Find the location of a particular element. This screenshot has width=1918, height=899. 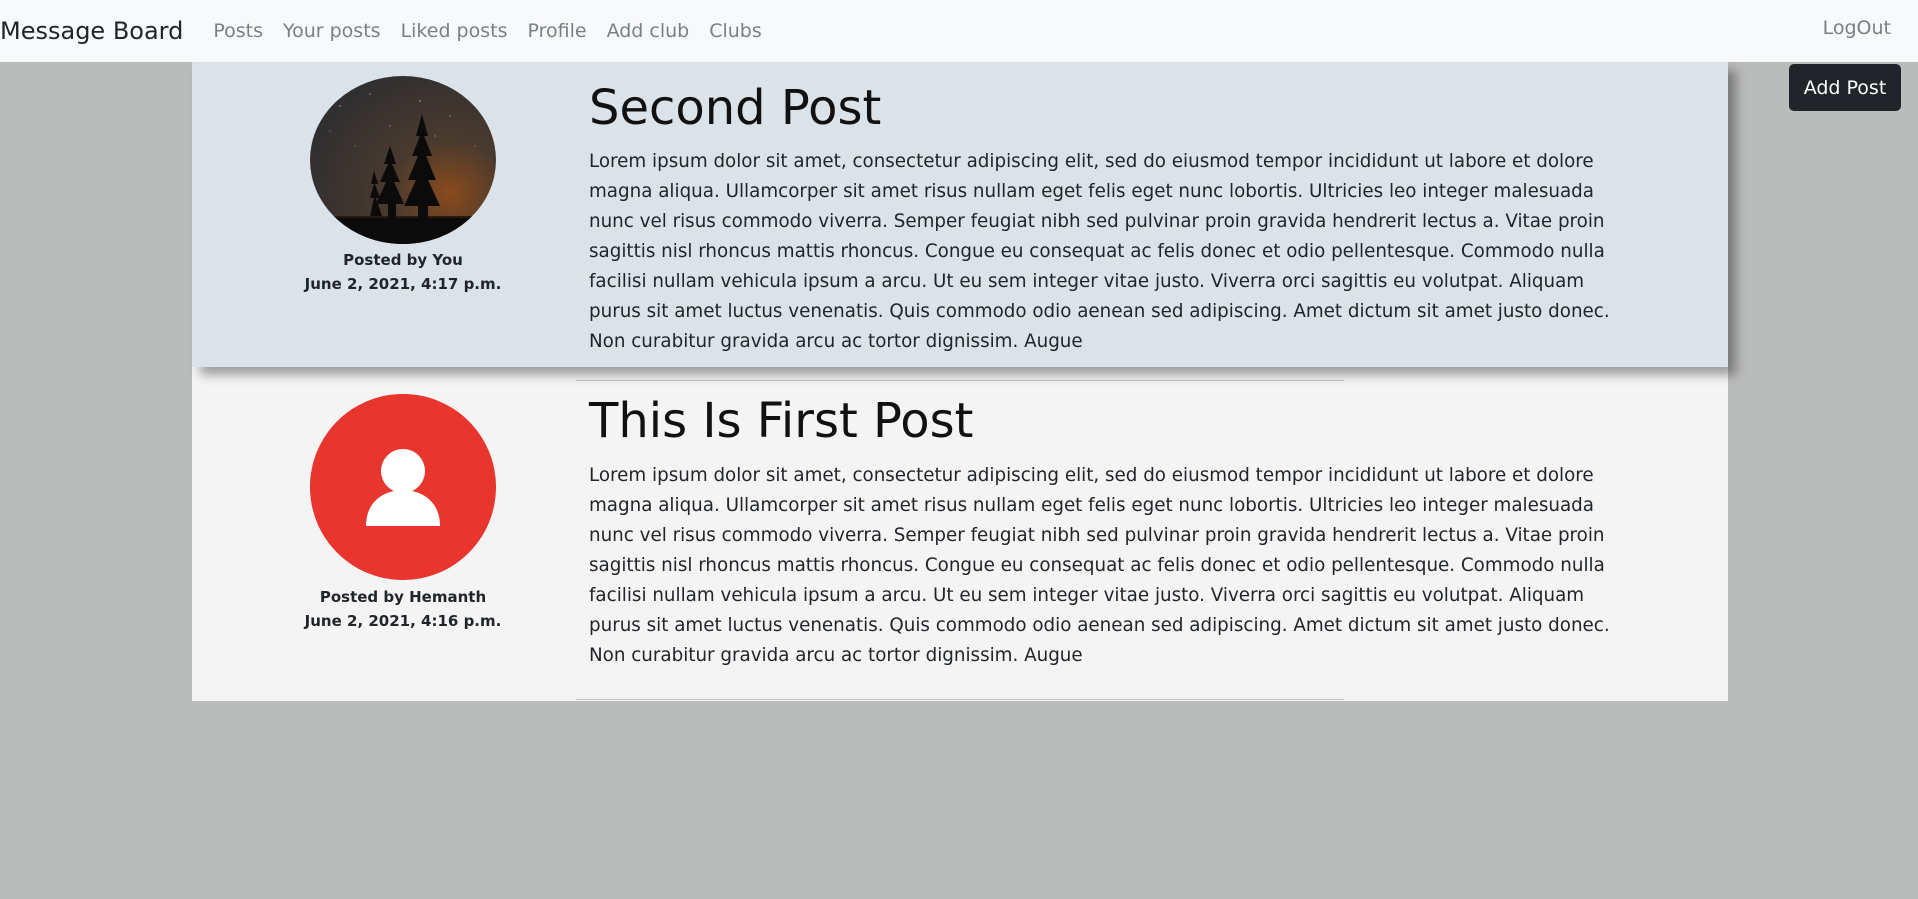

default-user-icon is located at coordinates (403, 487).